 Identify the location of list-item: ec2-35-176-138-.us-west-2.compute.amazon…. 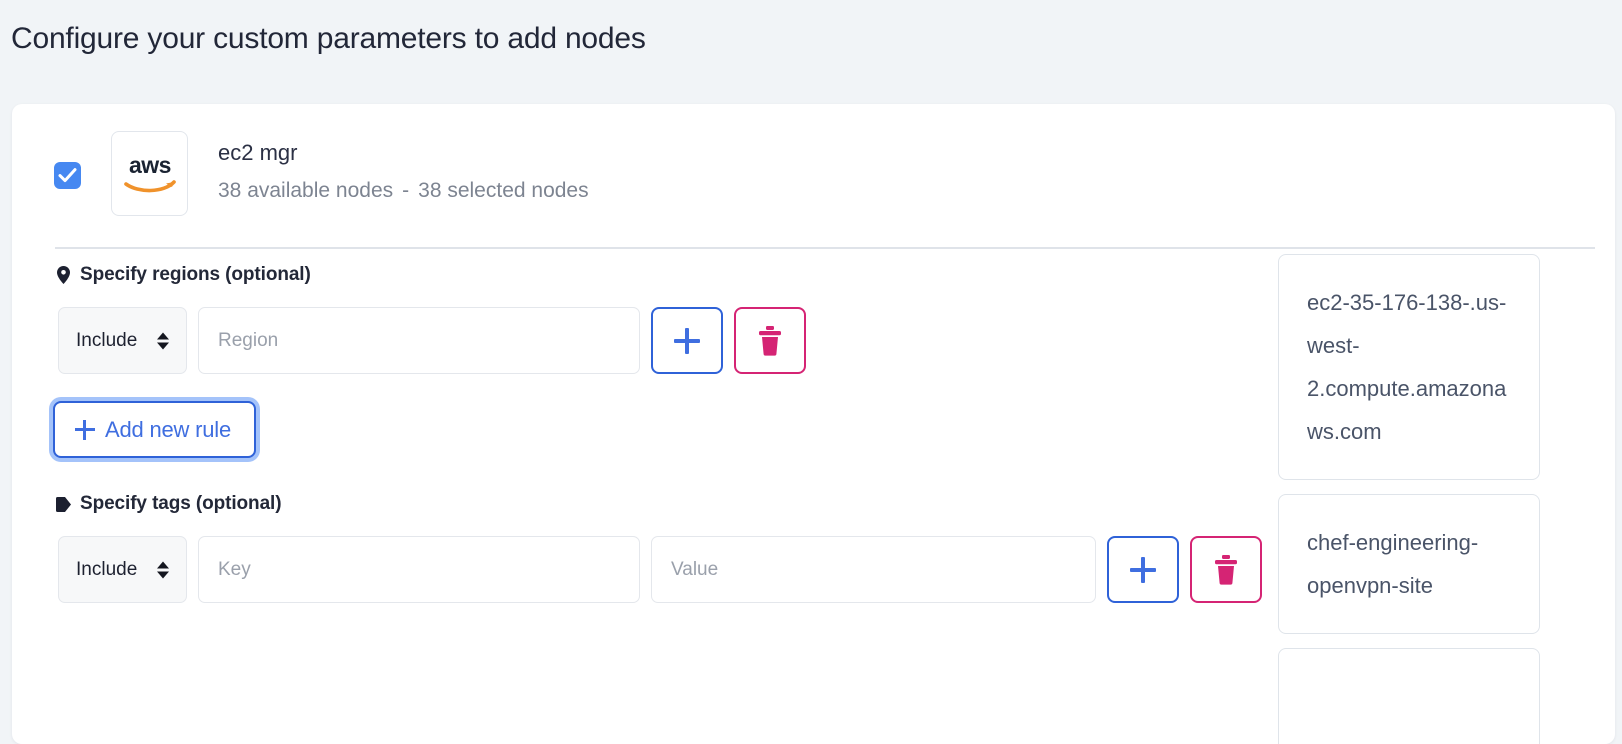
(1409, 367).